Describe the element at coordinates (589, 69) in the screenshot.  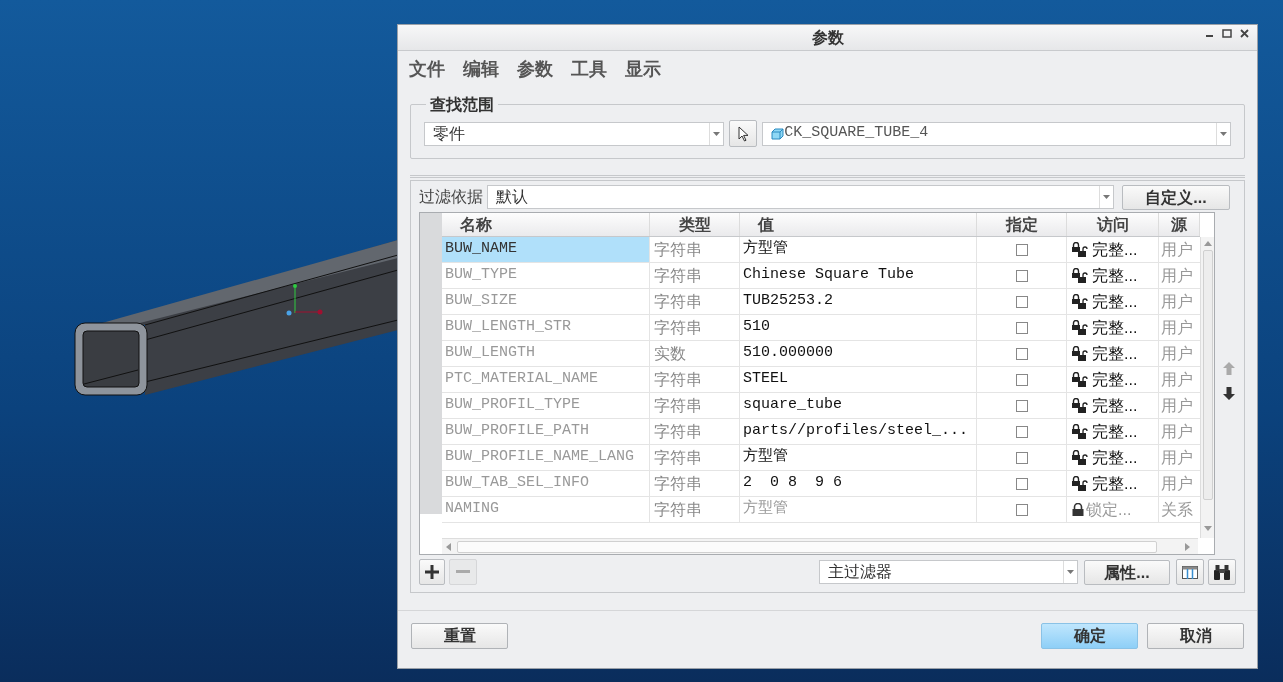
I see `menu-item: 工具` at that location.